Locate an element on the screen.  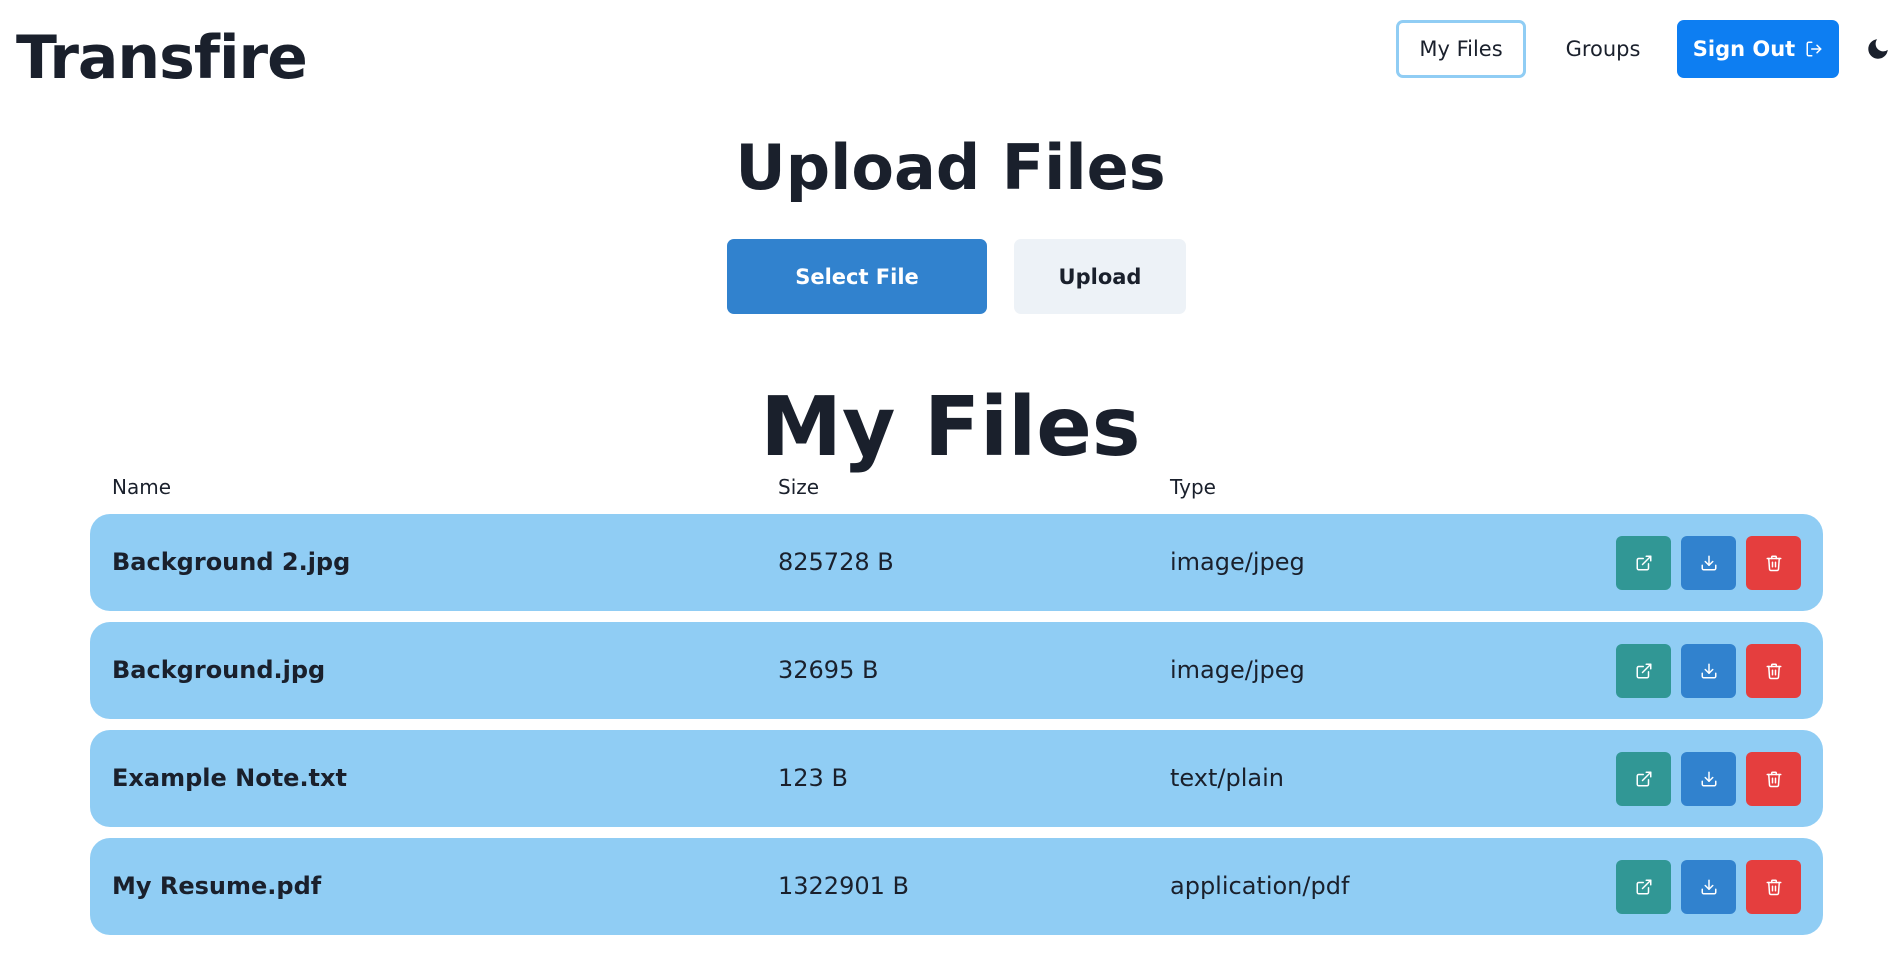
upload-button: Upload is located at coordinates (1100, 276).